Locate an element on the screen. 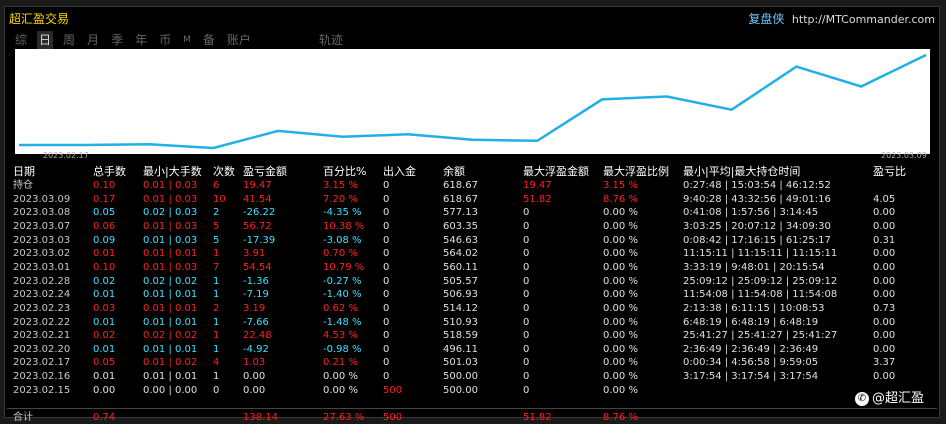  tab-summary: 综 is located at coordinates (21, 40).